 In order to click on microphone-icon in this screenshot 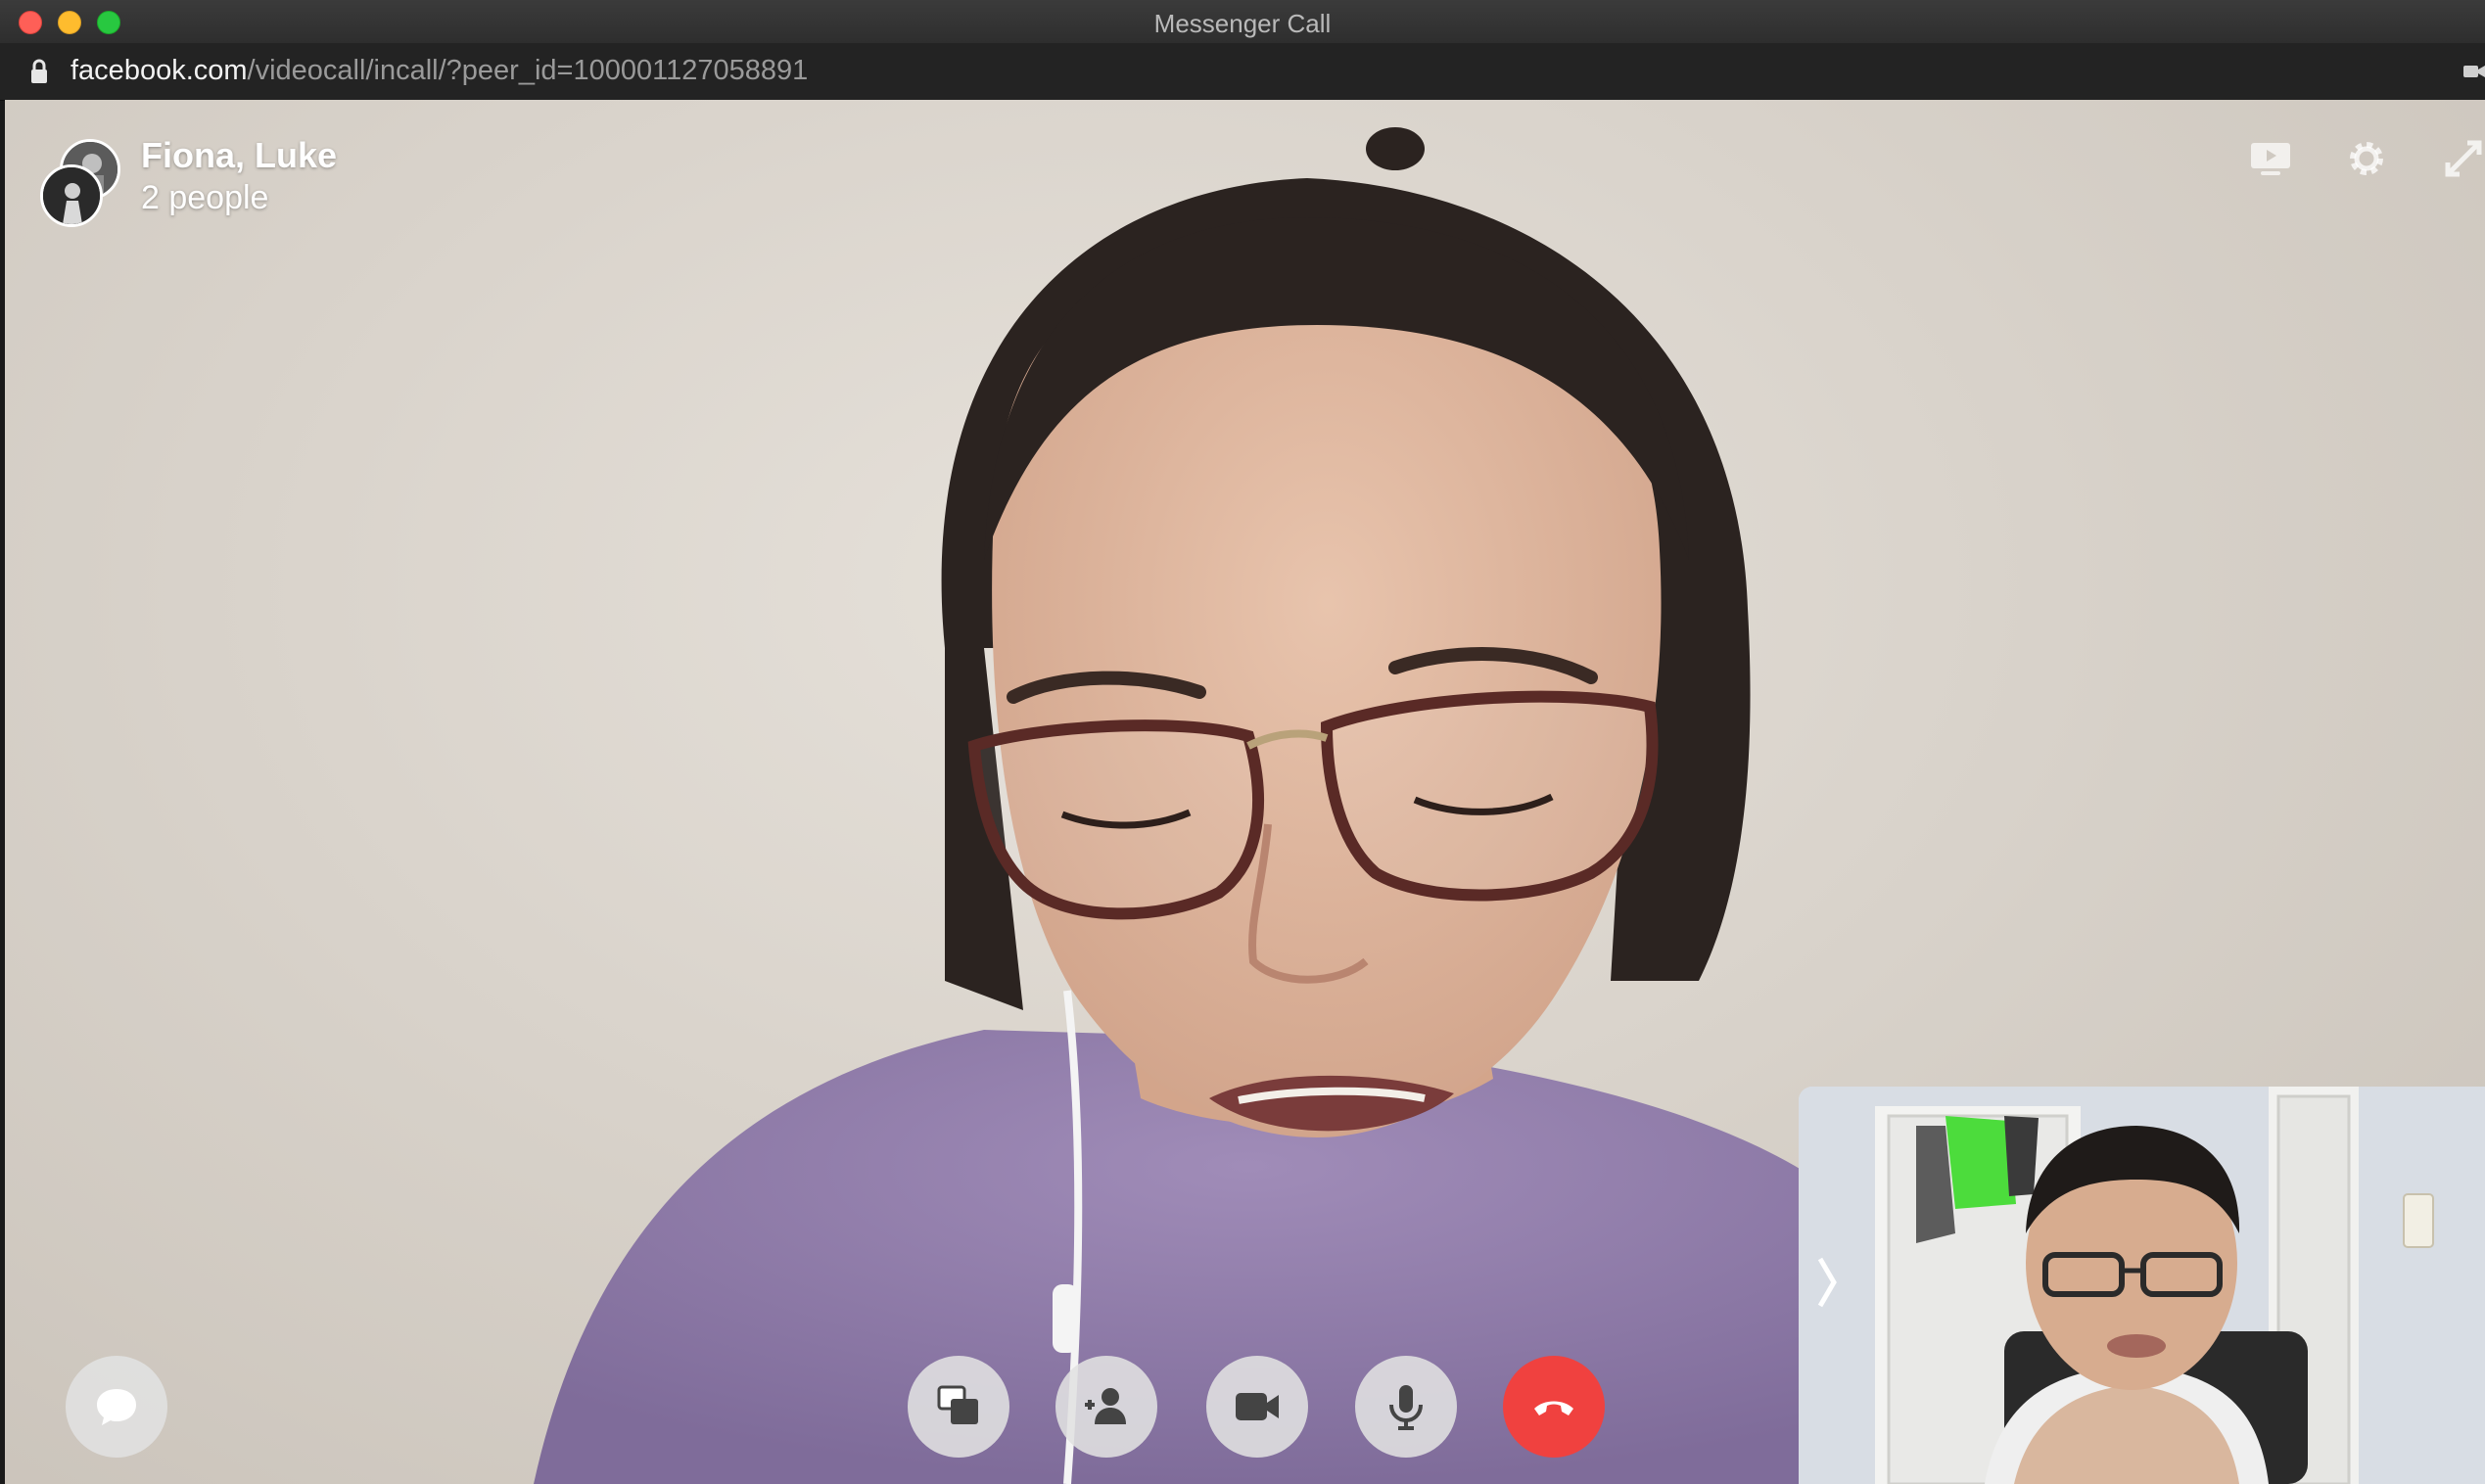, I will do `click(1406, 1407)`.